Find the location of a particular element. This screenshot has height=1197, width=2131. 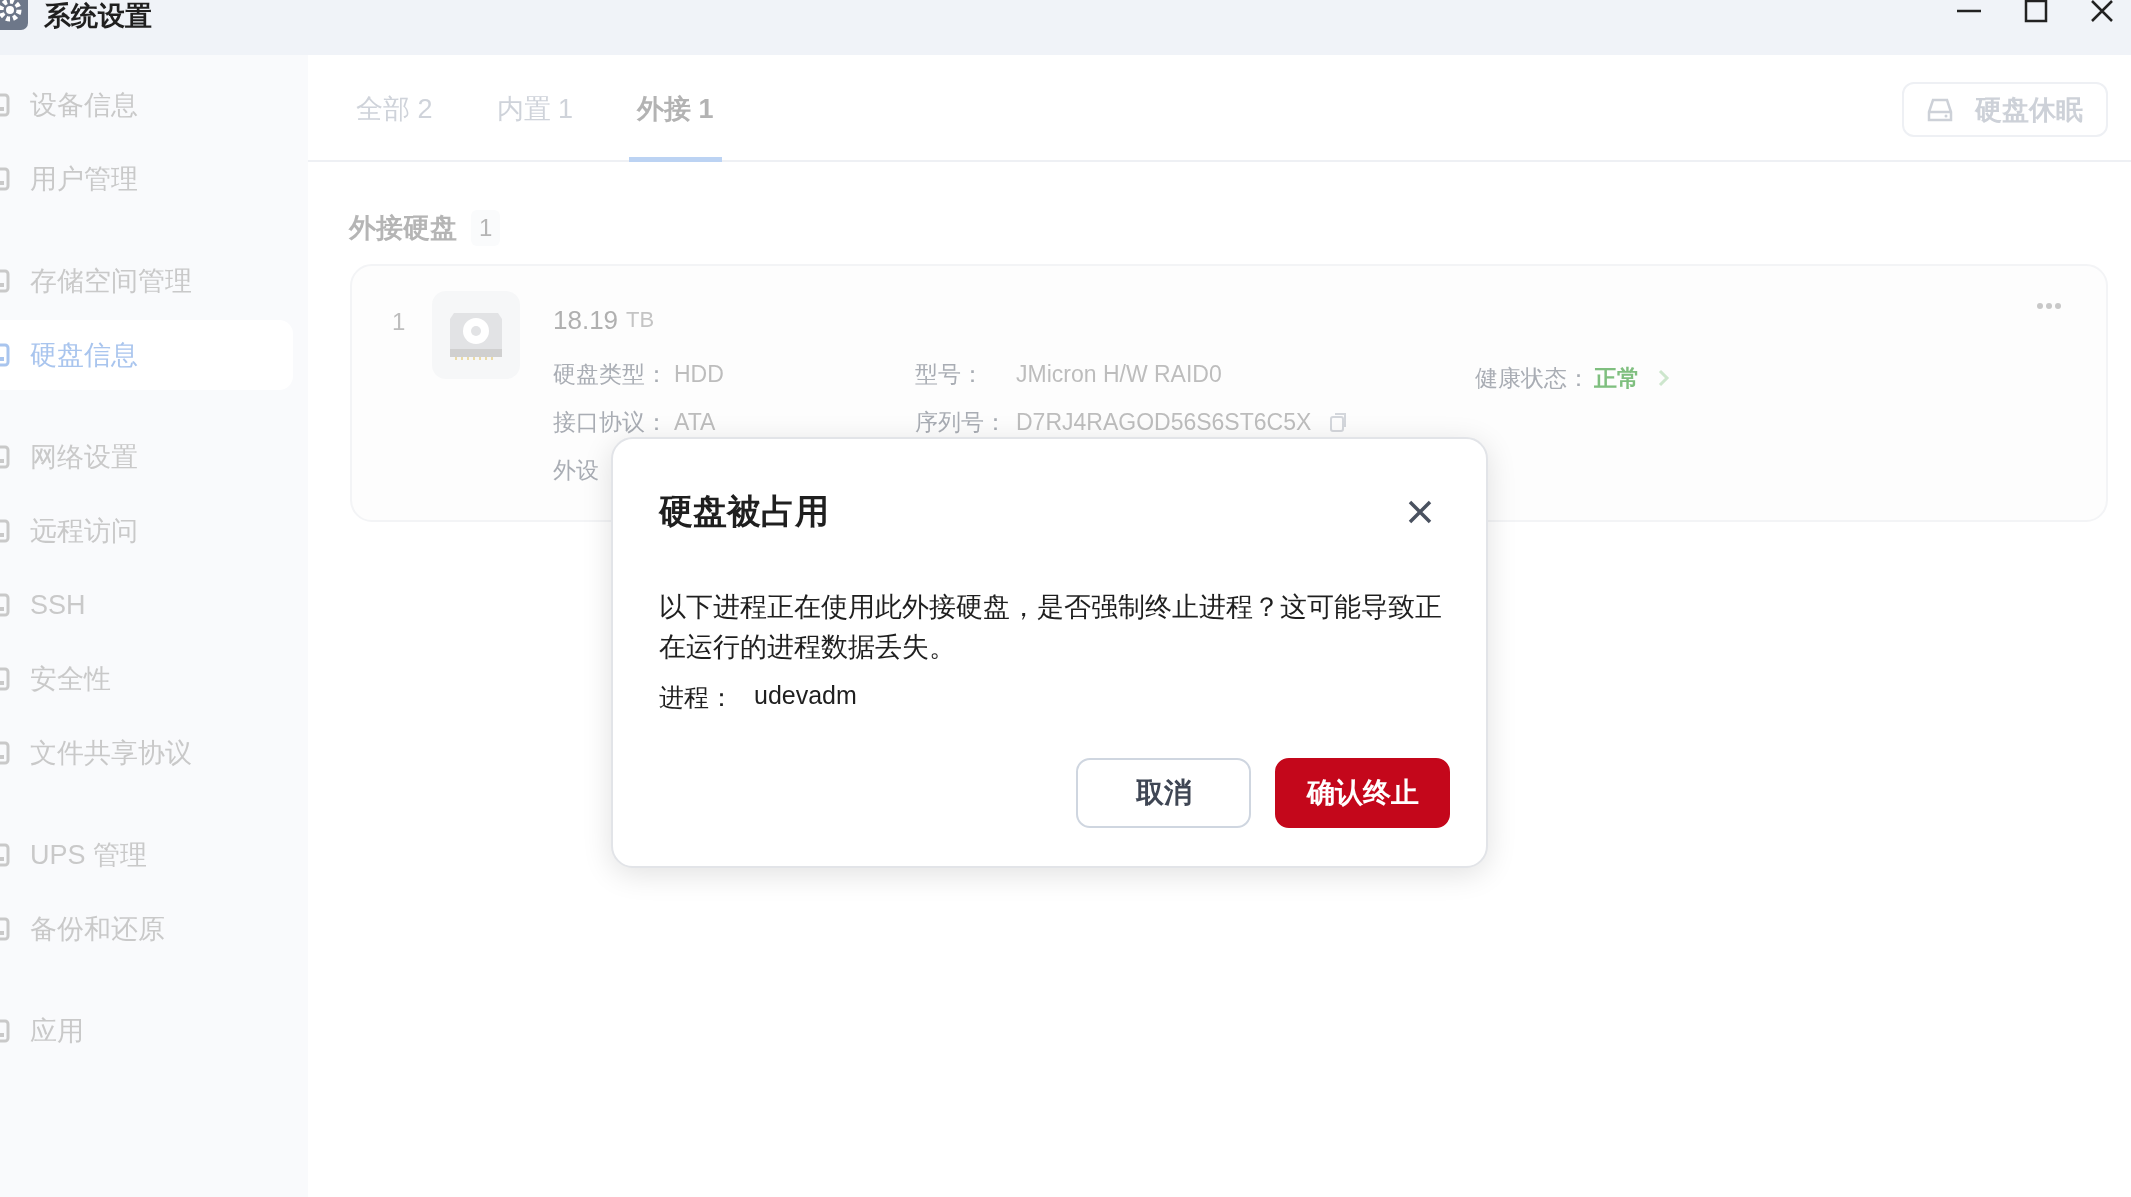

capacity-value: 18.19 is located at coordinates (586, 320).